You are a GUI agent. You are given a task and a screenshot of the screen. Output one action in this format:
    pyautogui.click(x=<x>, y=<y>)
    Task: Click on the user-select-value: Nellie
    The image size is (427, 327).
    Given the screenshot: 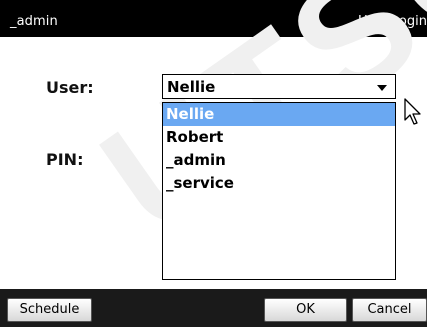 What is the action you would take?
    pyautogui.click(x=191, y=87)
    